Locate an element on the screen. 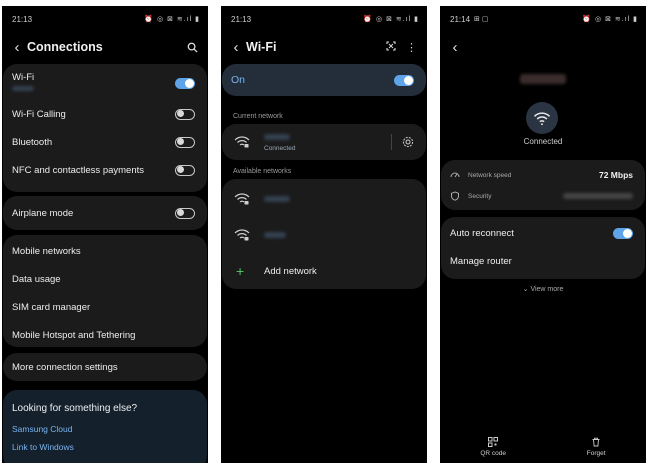  shield-icon is located at coordinates (455, 196).